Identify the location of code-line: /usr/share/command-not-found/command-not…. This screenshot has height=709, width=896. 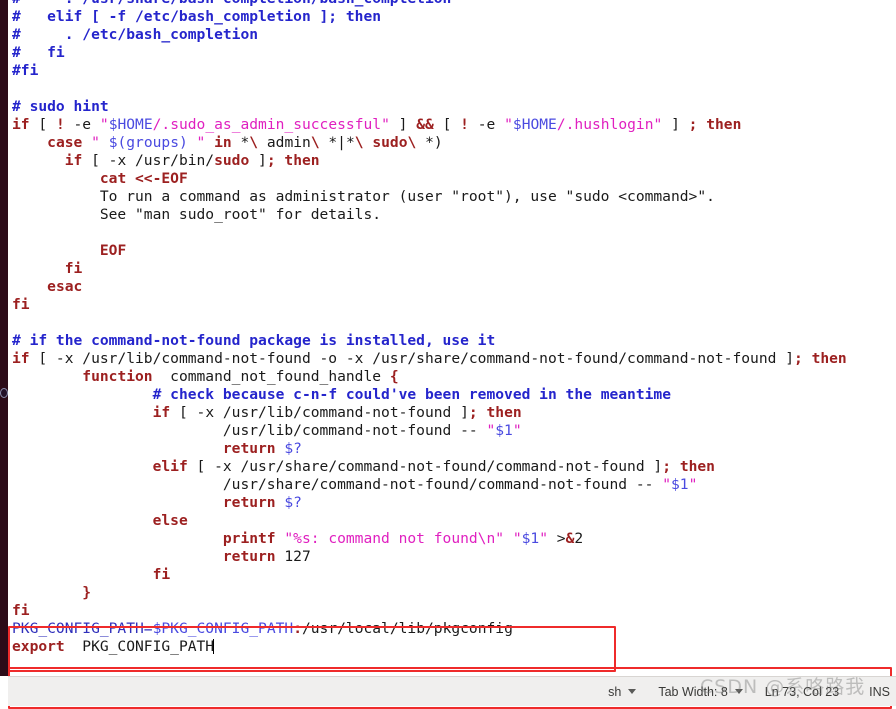
(429, 485).